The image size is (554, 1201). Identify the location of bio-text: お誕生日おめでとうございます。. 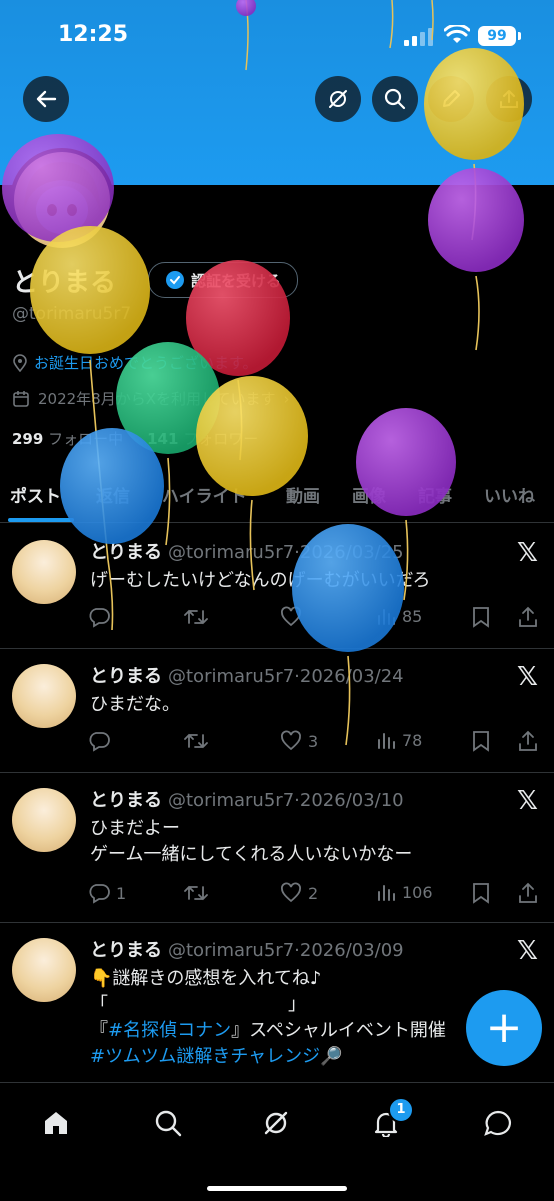
(146, 362).